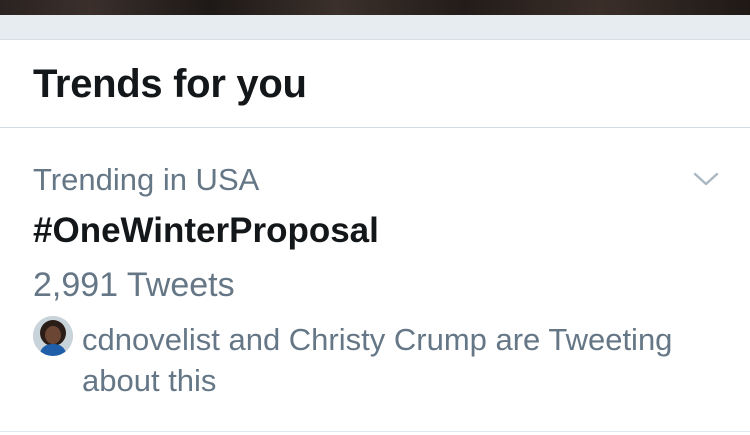 The image size is (750, 435). Describe the element at coordinates (170, 84) in the screenshot. I see `section-title: Trends for you` at that location.